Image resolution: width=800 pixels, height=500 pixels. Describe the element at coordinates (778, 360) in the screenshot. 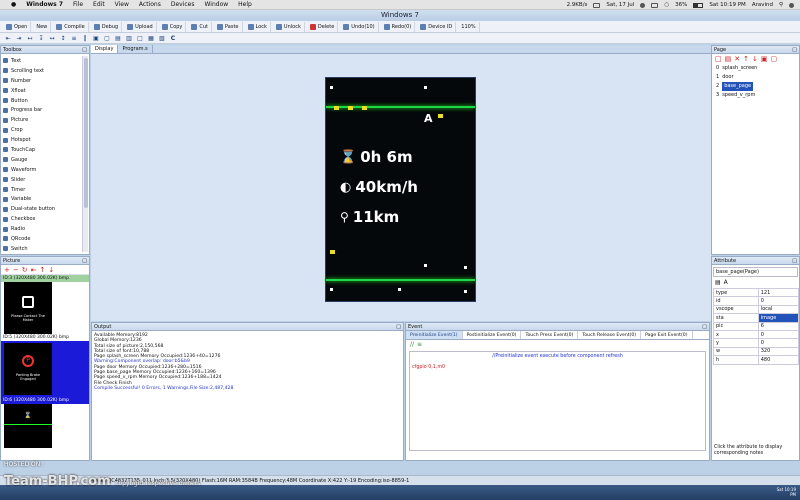

I see `attribute-value: 480` at that location.